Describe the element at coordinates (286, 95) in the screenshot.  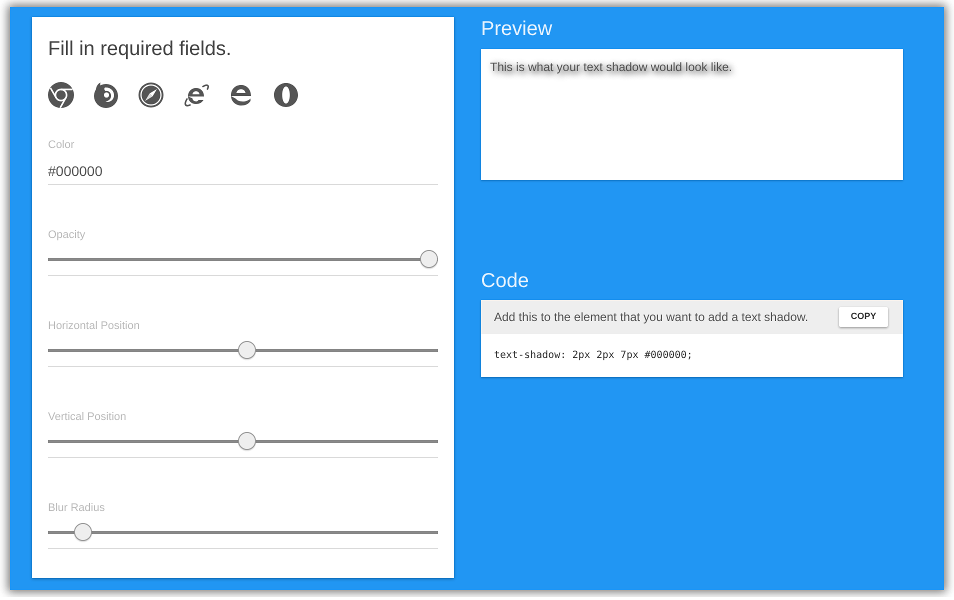
I see `opera-icon` at that location.